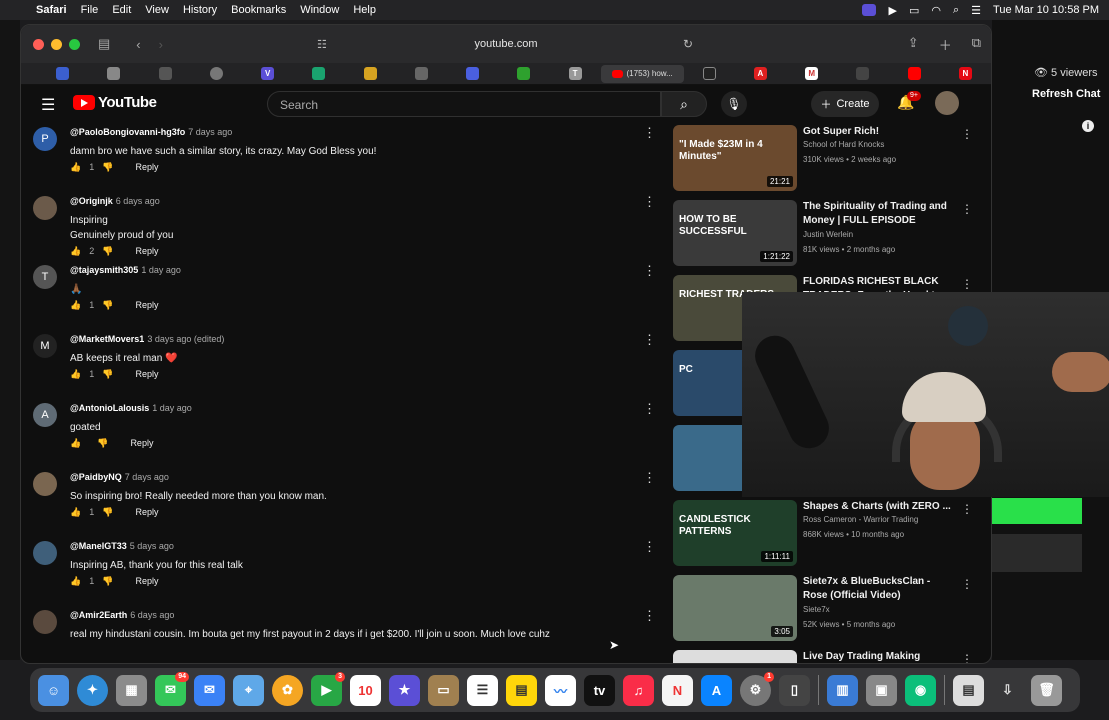 The height and width of the screenshot is (720, 1109). Describe the element at coordinates (45, 346) in the screenshot. I see `commenter-avatar: M` at that location.